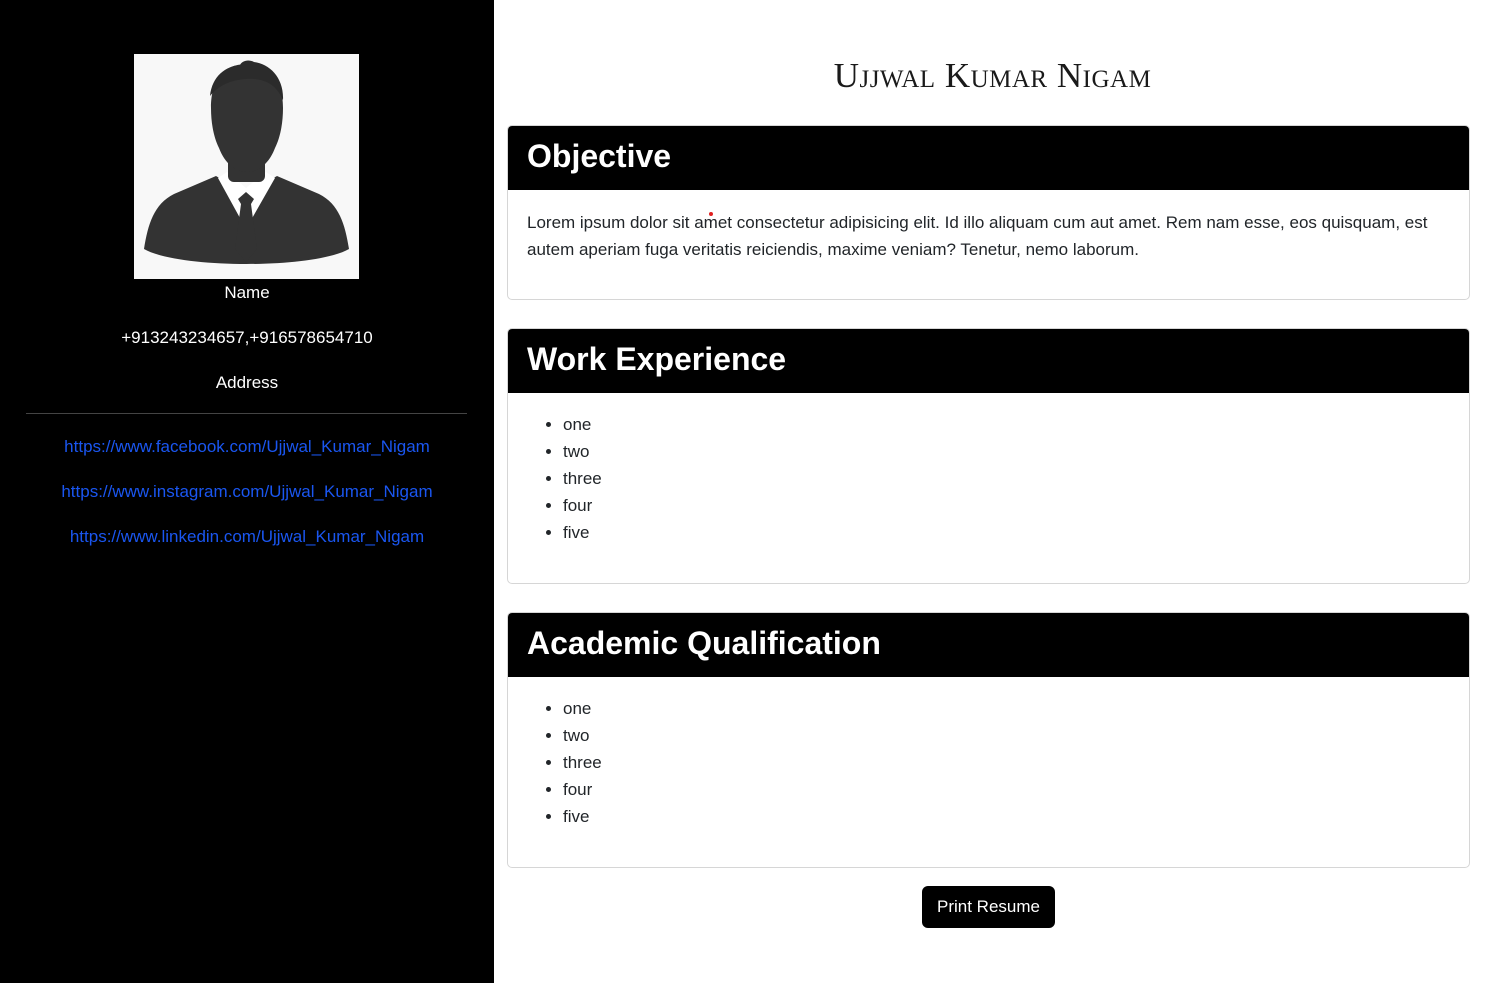 The width and height of the screenshot is (1491, 983). I want to click on work-experience-list: one two three four five, so click(988, 478).